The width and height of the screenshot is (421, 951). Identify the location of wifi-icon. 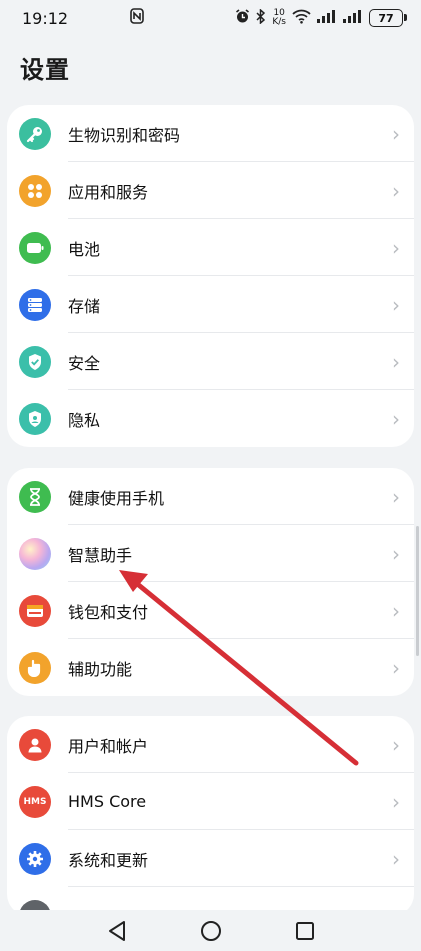
(301, 18).